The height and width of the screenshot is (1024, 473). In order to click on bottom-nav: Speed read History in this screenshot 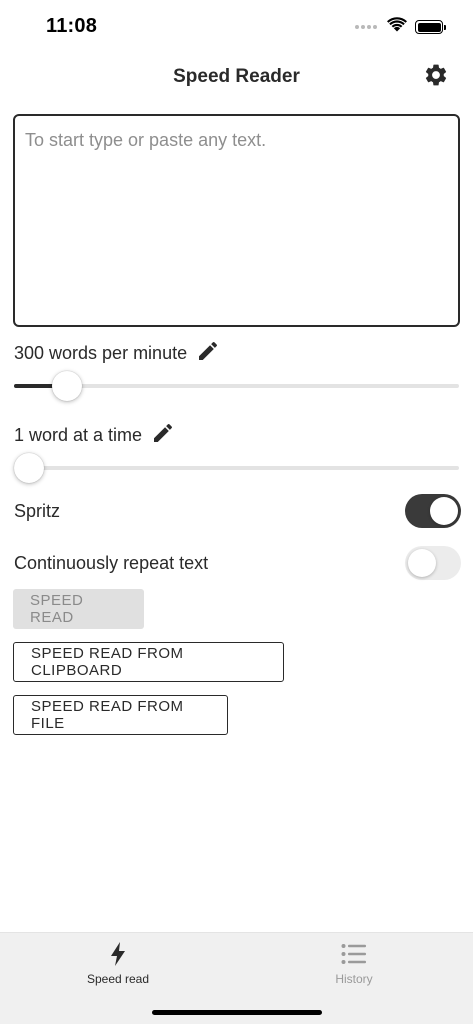, I will do `click(236, 978)`.